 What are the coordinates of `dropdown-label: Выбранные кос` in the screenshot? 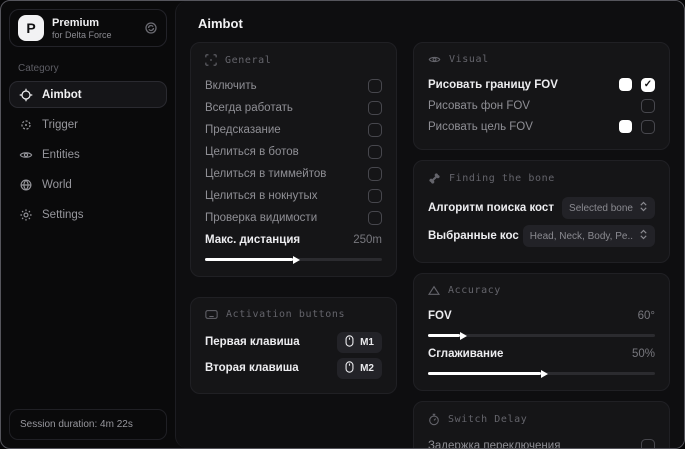 It's located at (473, 236).